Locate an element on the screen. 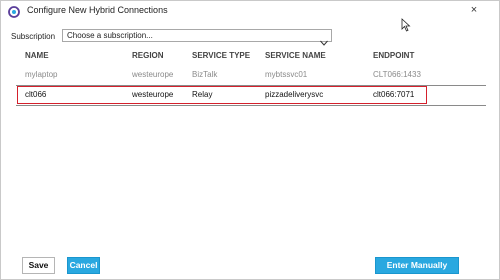 The height and width of the screenshot is (280, 500). cancel-button: Cancel is located at coordinates (83, 265).